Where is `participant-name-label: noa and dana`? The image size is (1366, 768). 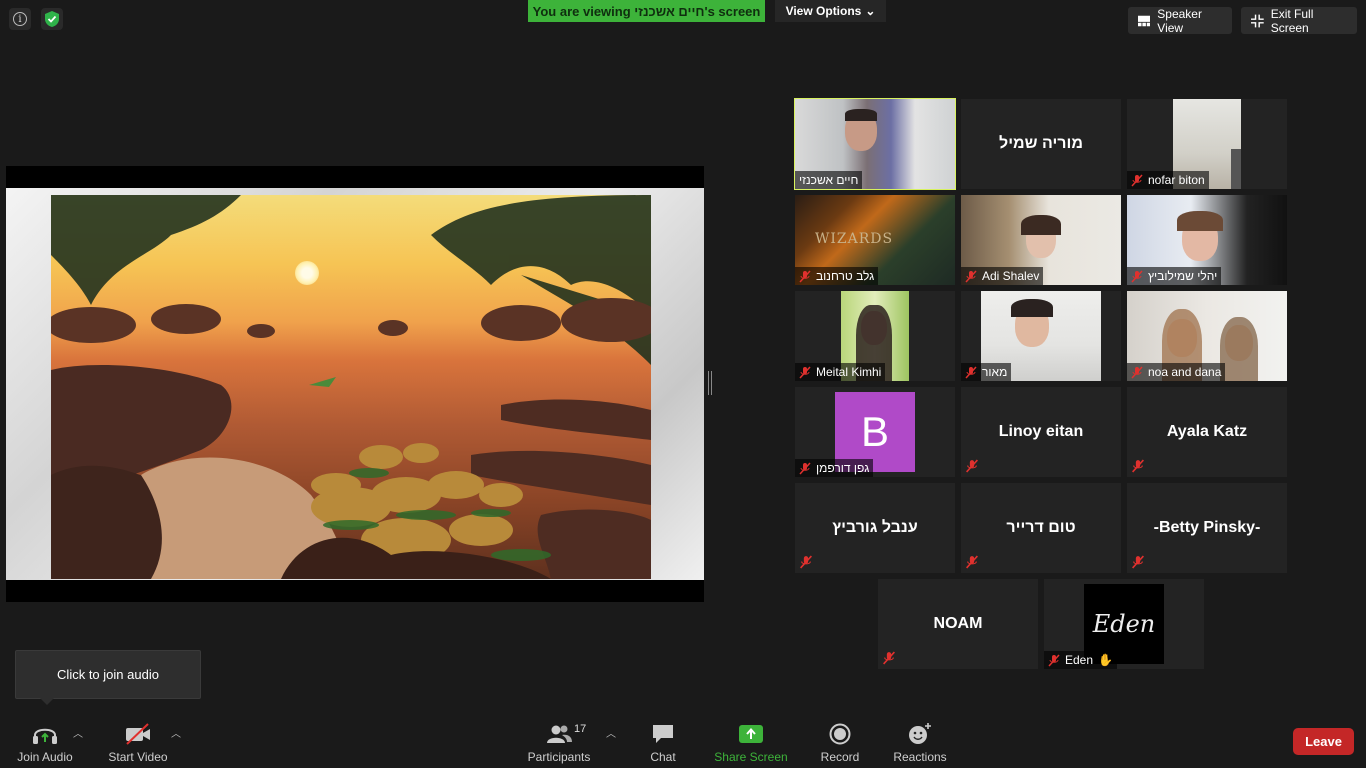
participant-name-label: noa and dana is located at coordinates (1176, 372).